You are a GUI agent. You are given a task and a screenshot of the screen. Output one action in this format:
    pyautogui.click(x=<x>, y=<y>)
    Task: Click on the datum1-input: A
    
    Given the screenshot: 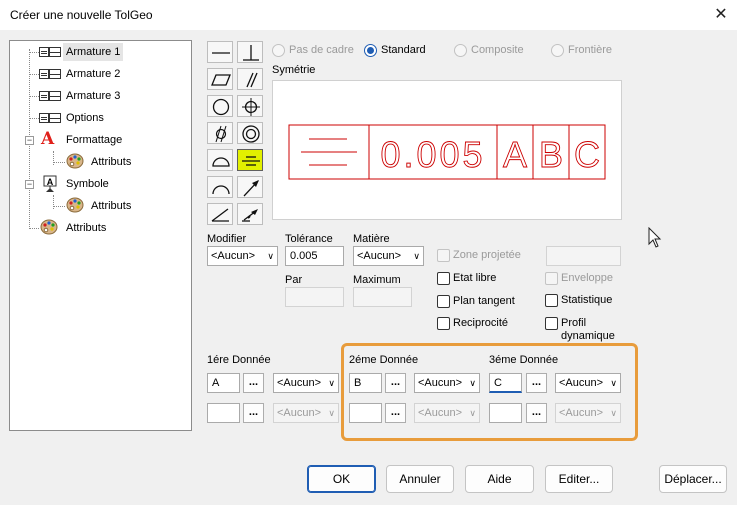 What is the action you would take?
    pyautogui.click(x=223, y=383)
    